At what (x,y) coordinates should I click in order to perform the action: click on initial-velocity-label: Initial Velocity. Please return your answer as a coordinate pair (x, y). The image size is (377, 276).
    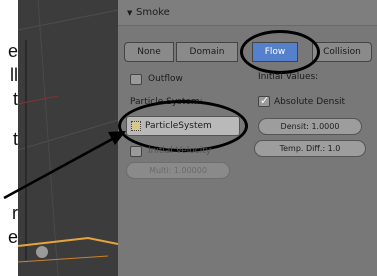
    Looking at the image, I should click on (180, 151).